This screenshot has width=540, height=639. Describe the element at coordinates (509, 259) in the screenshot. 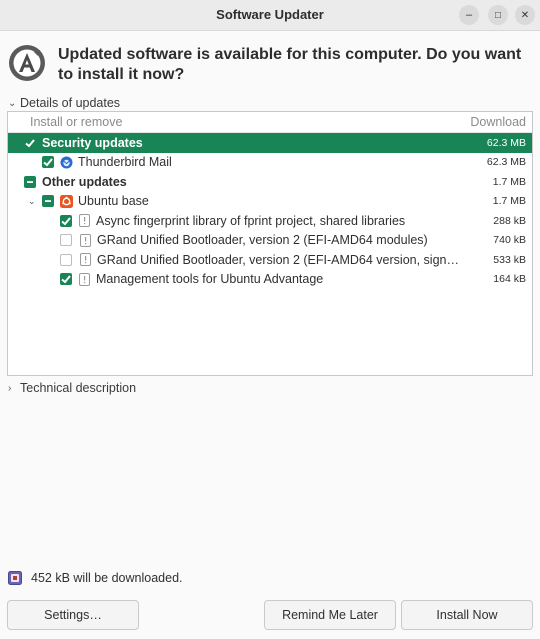

I see `tree-row-size: 533 kB` at that location.